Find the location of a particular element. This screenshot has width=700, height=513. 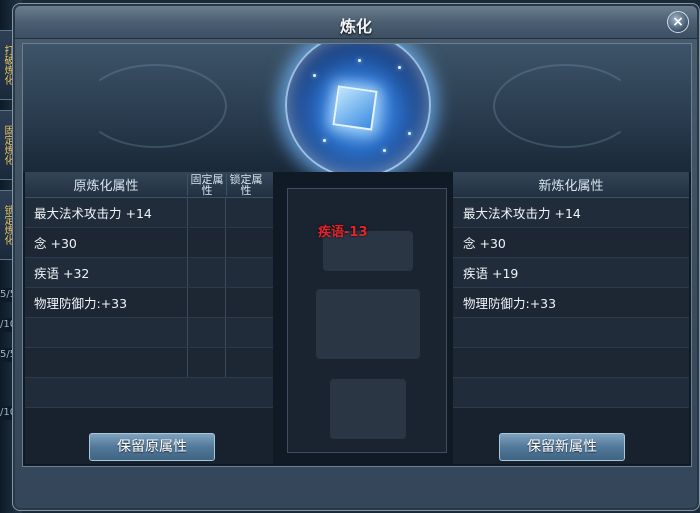

original-attribute-text: 念 +30 is located at coordinates (55, 243).